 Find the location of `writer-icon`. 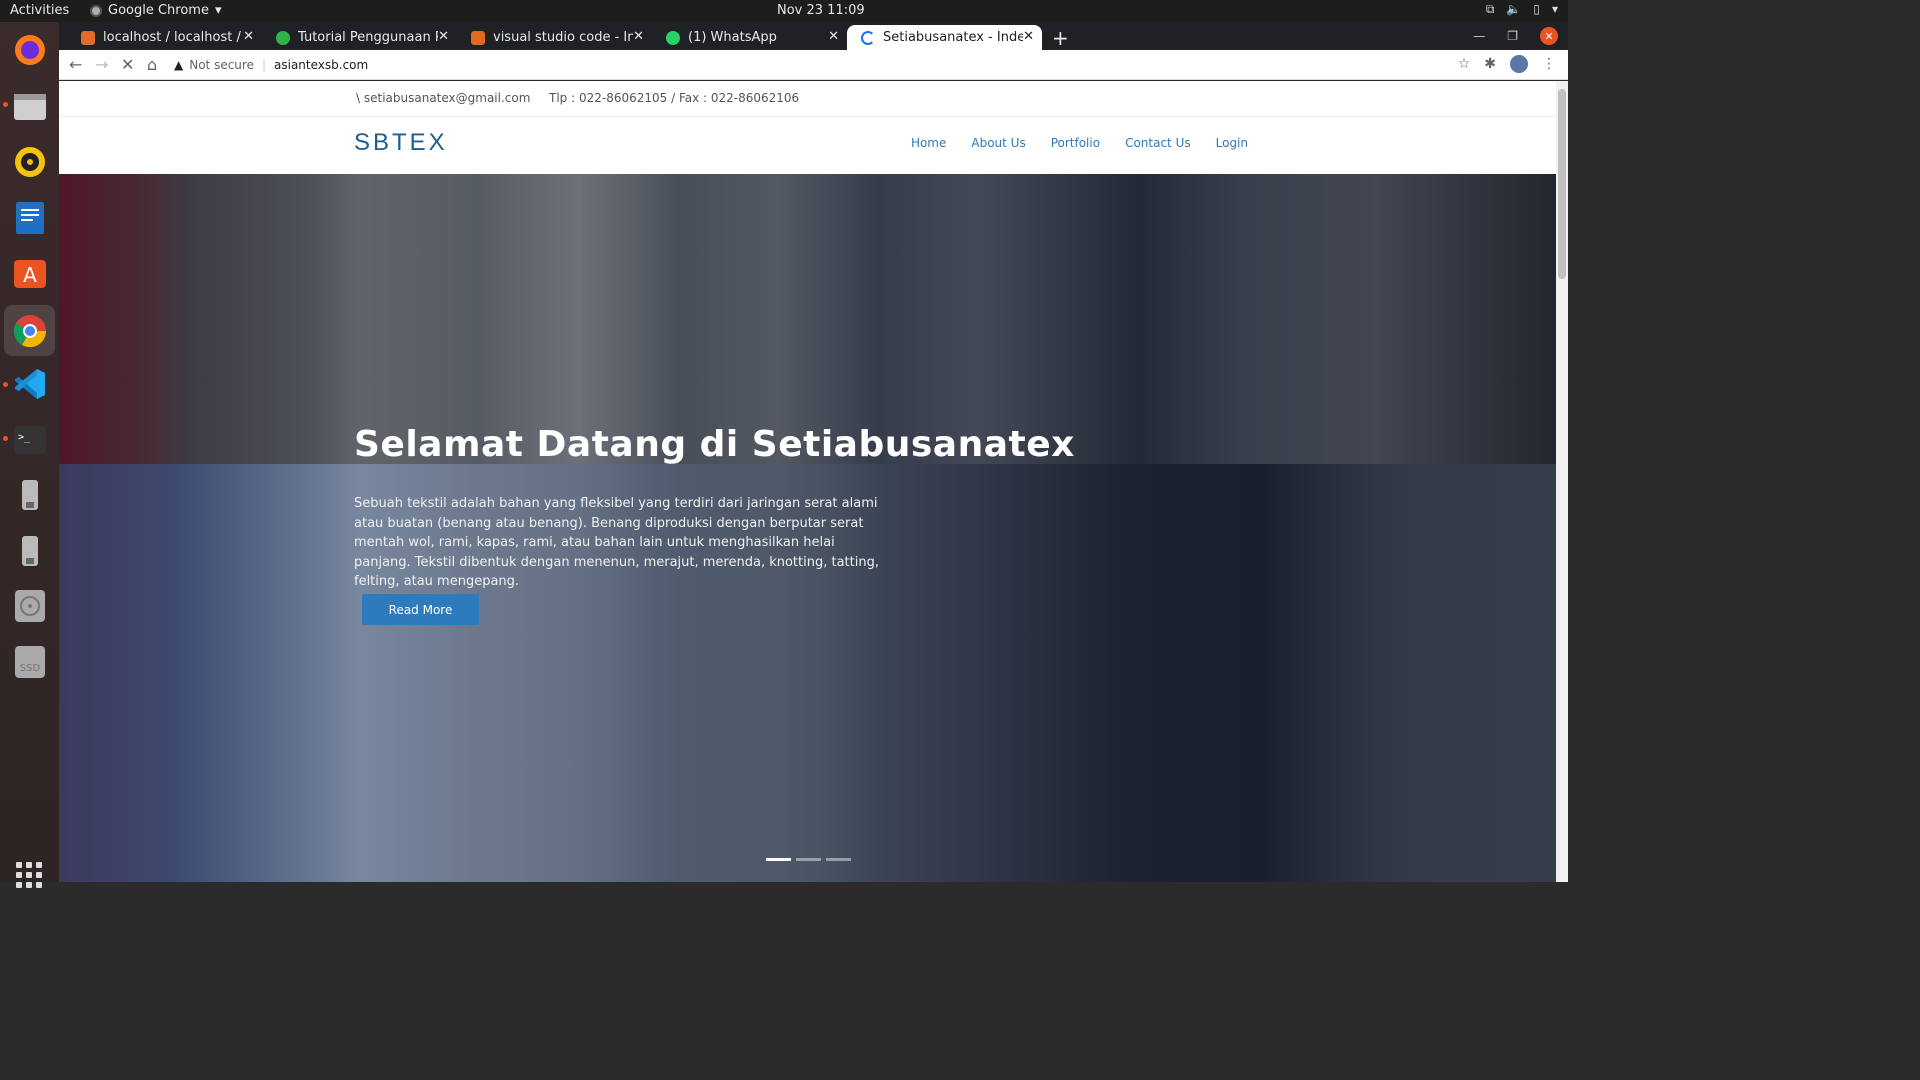

writer-icon is located at coordinates (30, 218).